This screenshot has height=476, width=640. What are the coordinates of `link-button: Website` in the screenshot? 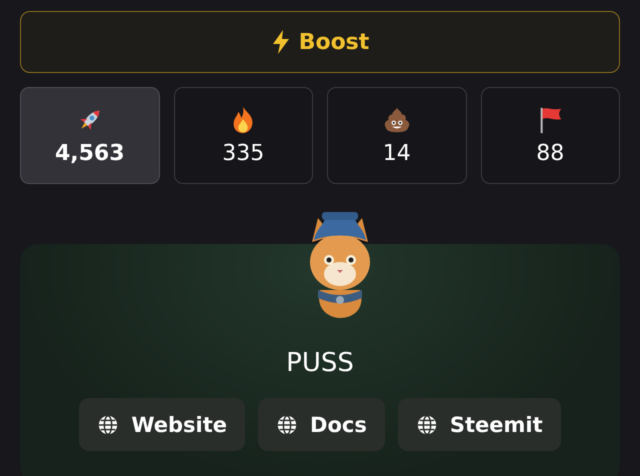 It's located at (162, 424).